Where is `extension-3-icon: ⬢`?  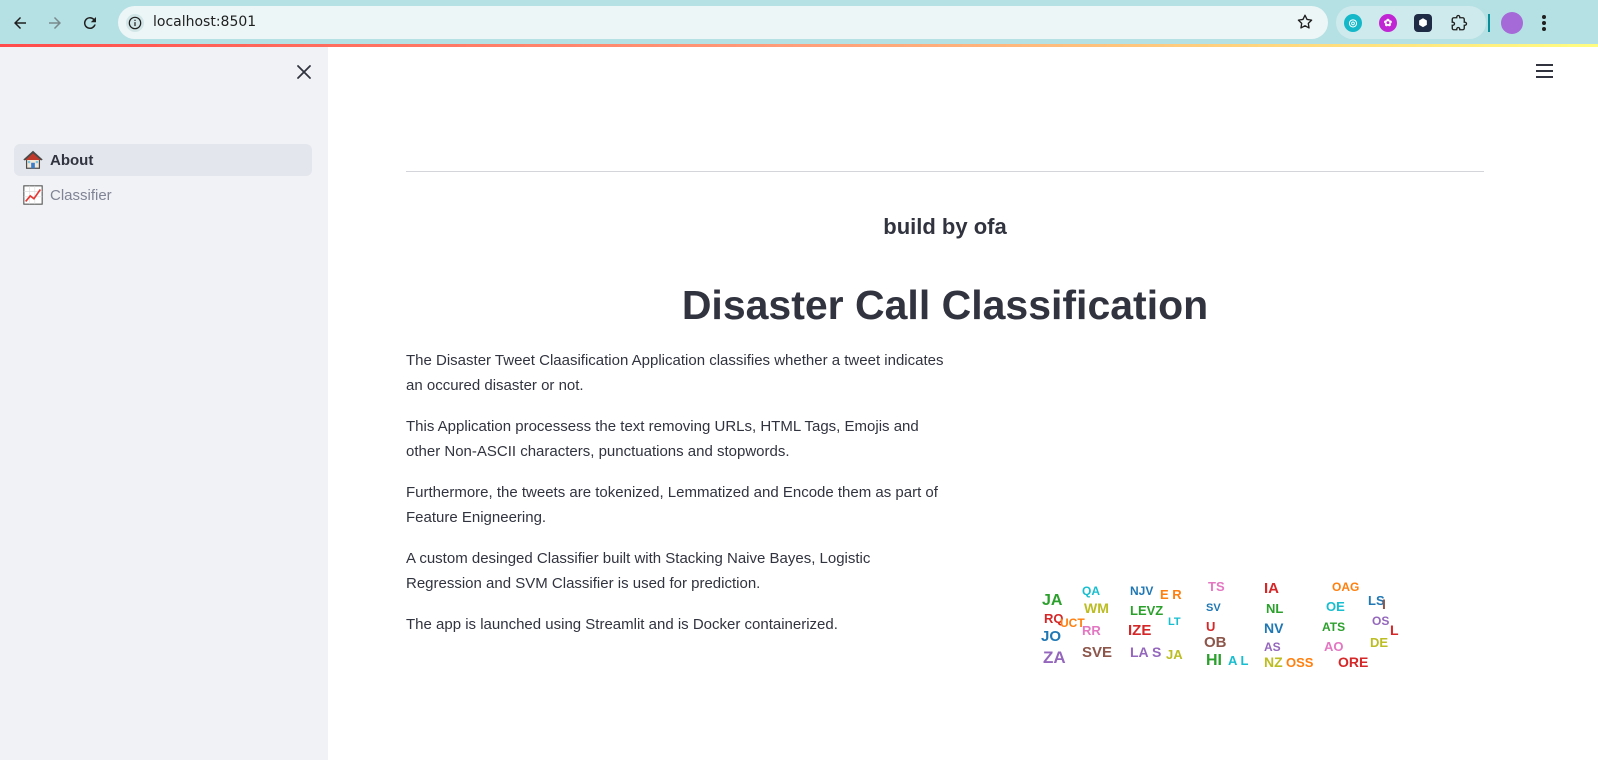
extension-3-icon: ⬢ is located at coordinates (1423, 23).